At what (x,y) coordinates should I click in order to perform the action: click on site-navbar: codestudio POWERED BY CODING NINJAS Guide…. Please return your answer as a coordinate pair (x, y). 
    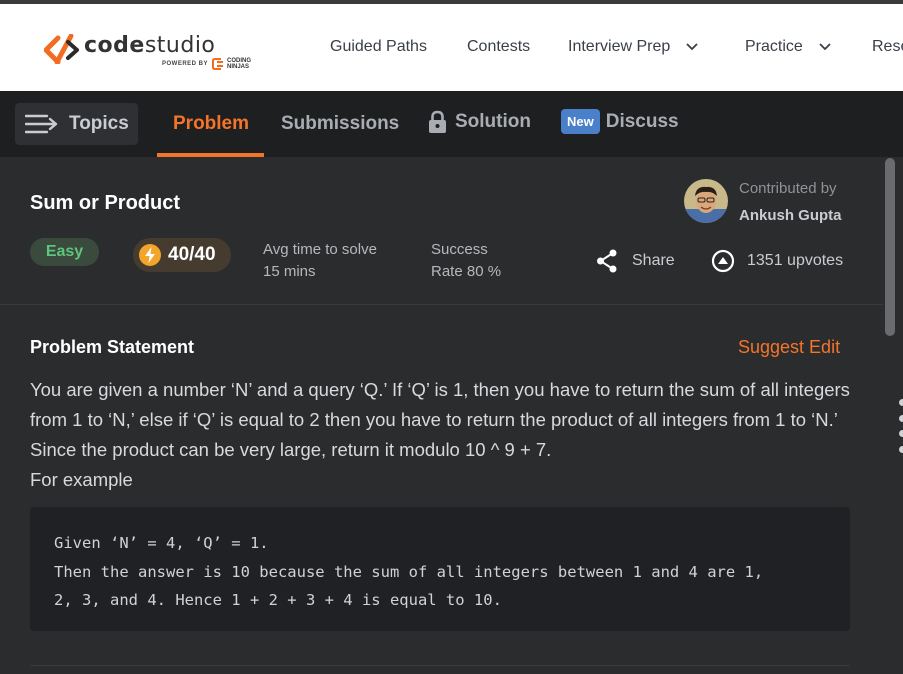
    Looking at the image, I should click on (451, 47).